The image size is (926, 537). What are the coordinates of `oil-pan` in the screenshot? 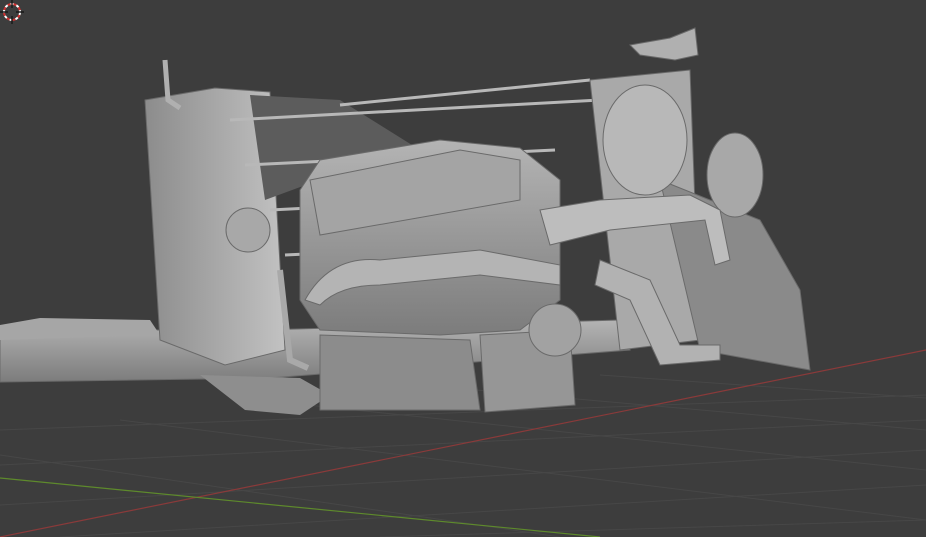 It's located at (400, 372).